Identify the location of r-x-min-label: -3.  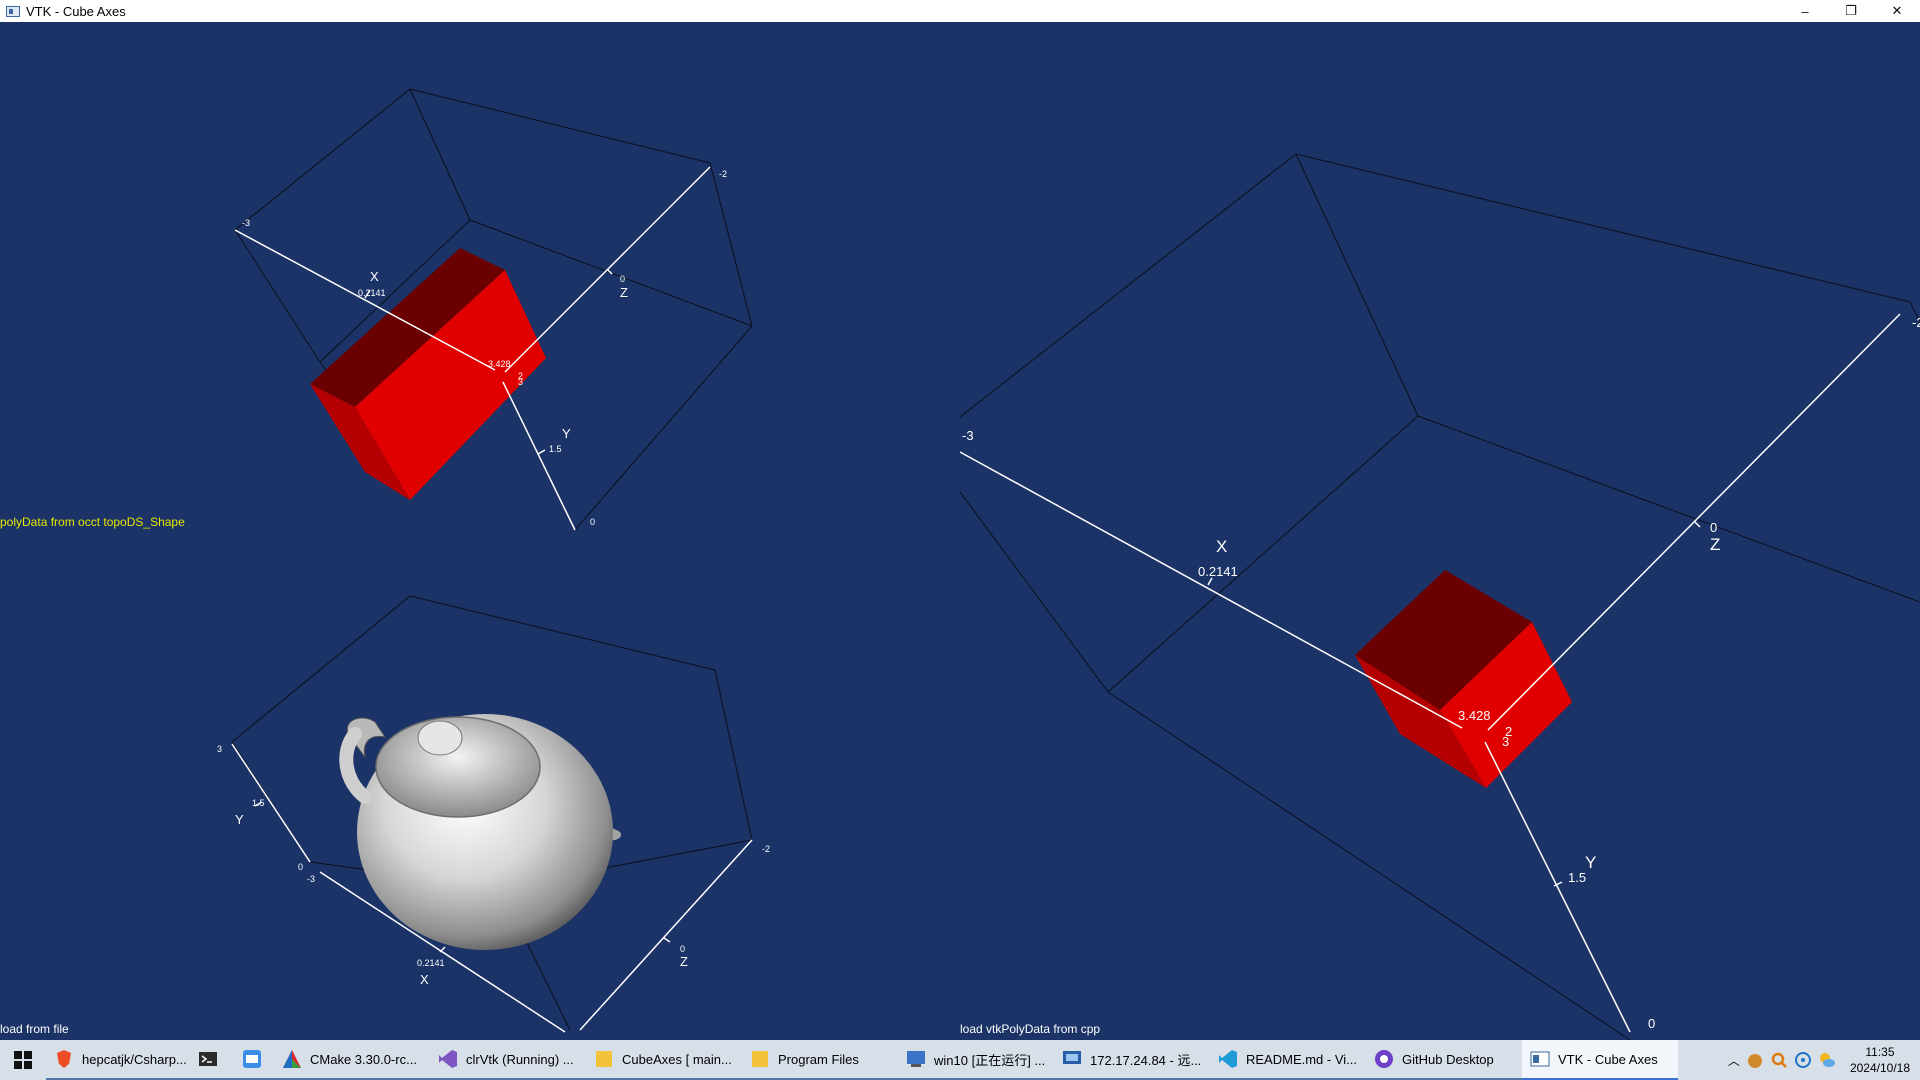
(968, 435).